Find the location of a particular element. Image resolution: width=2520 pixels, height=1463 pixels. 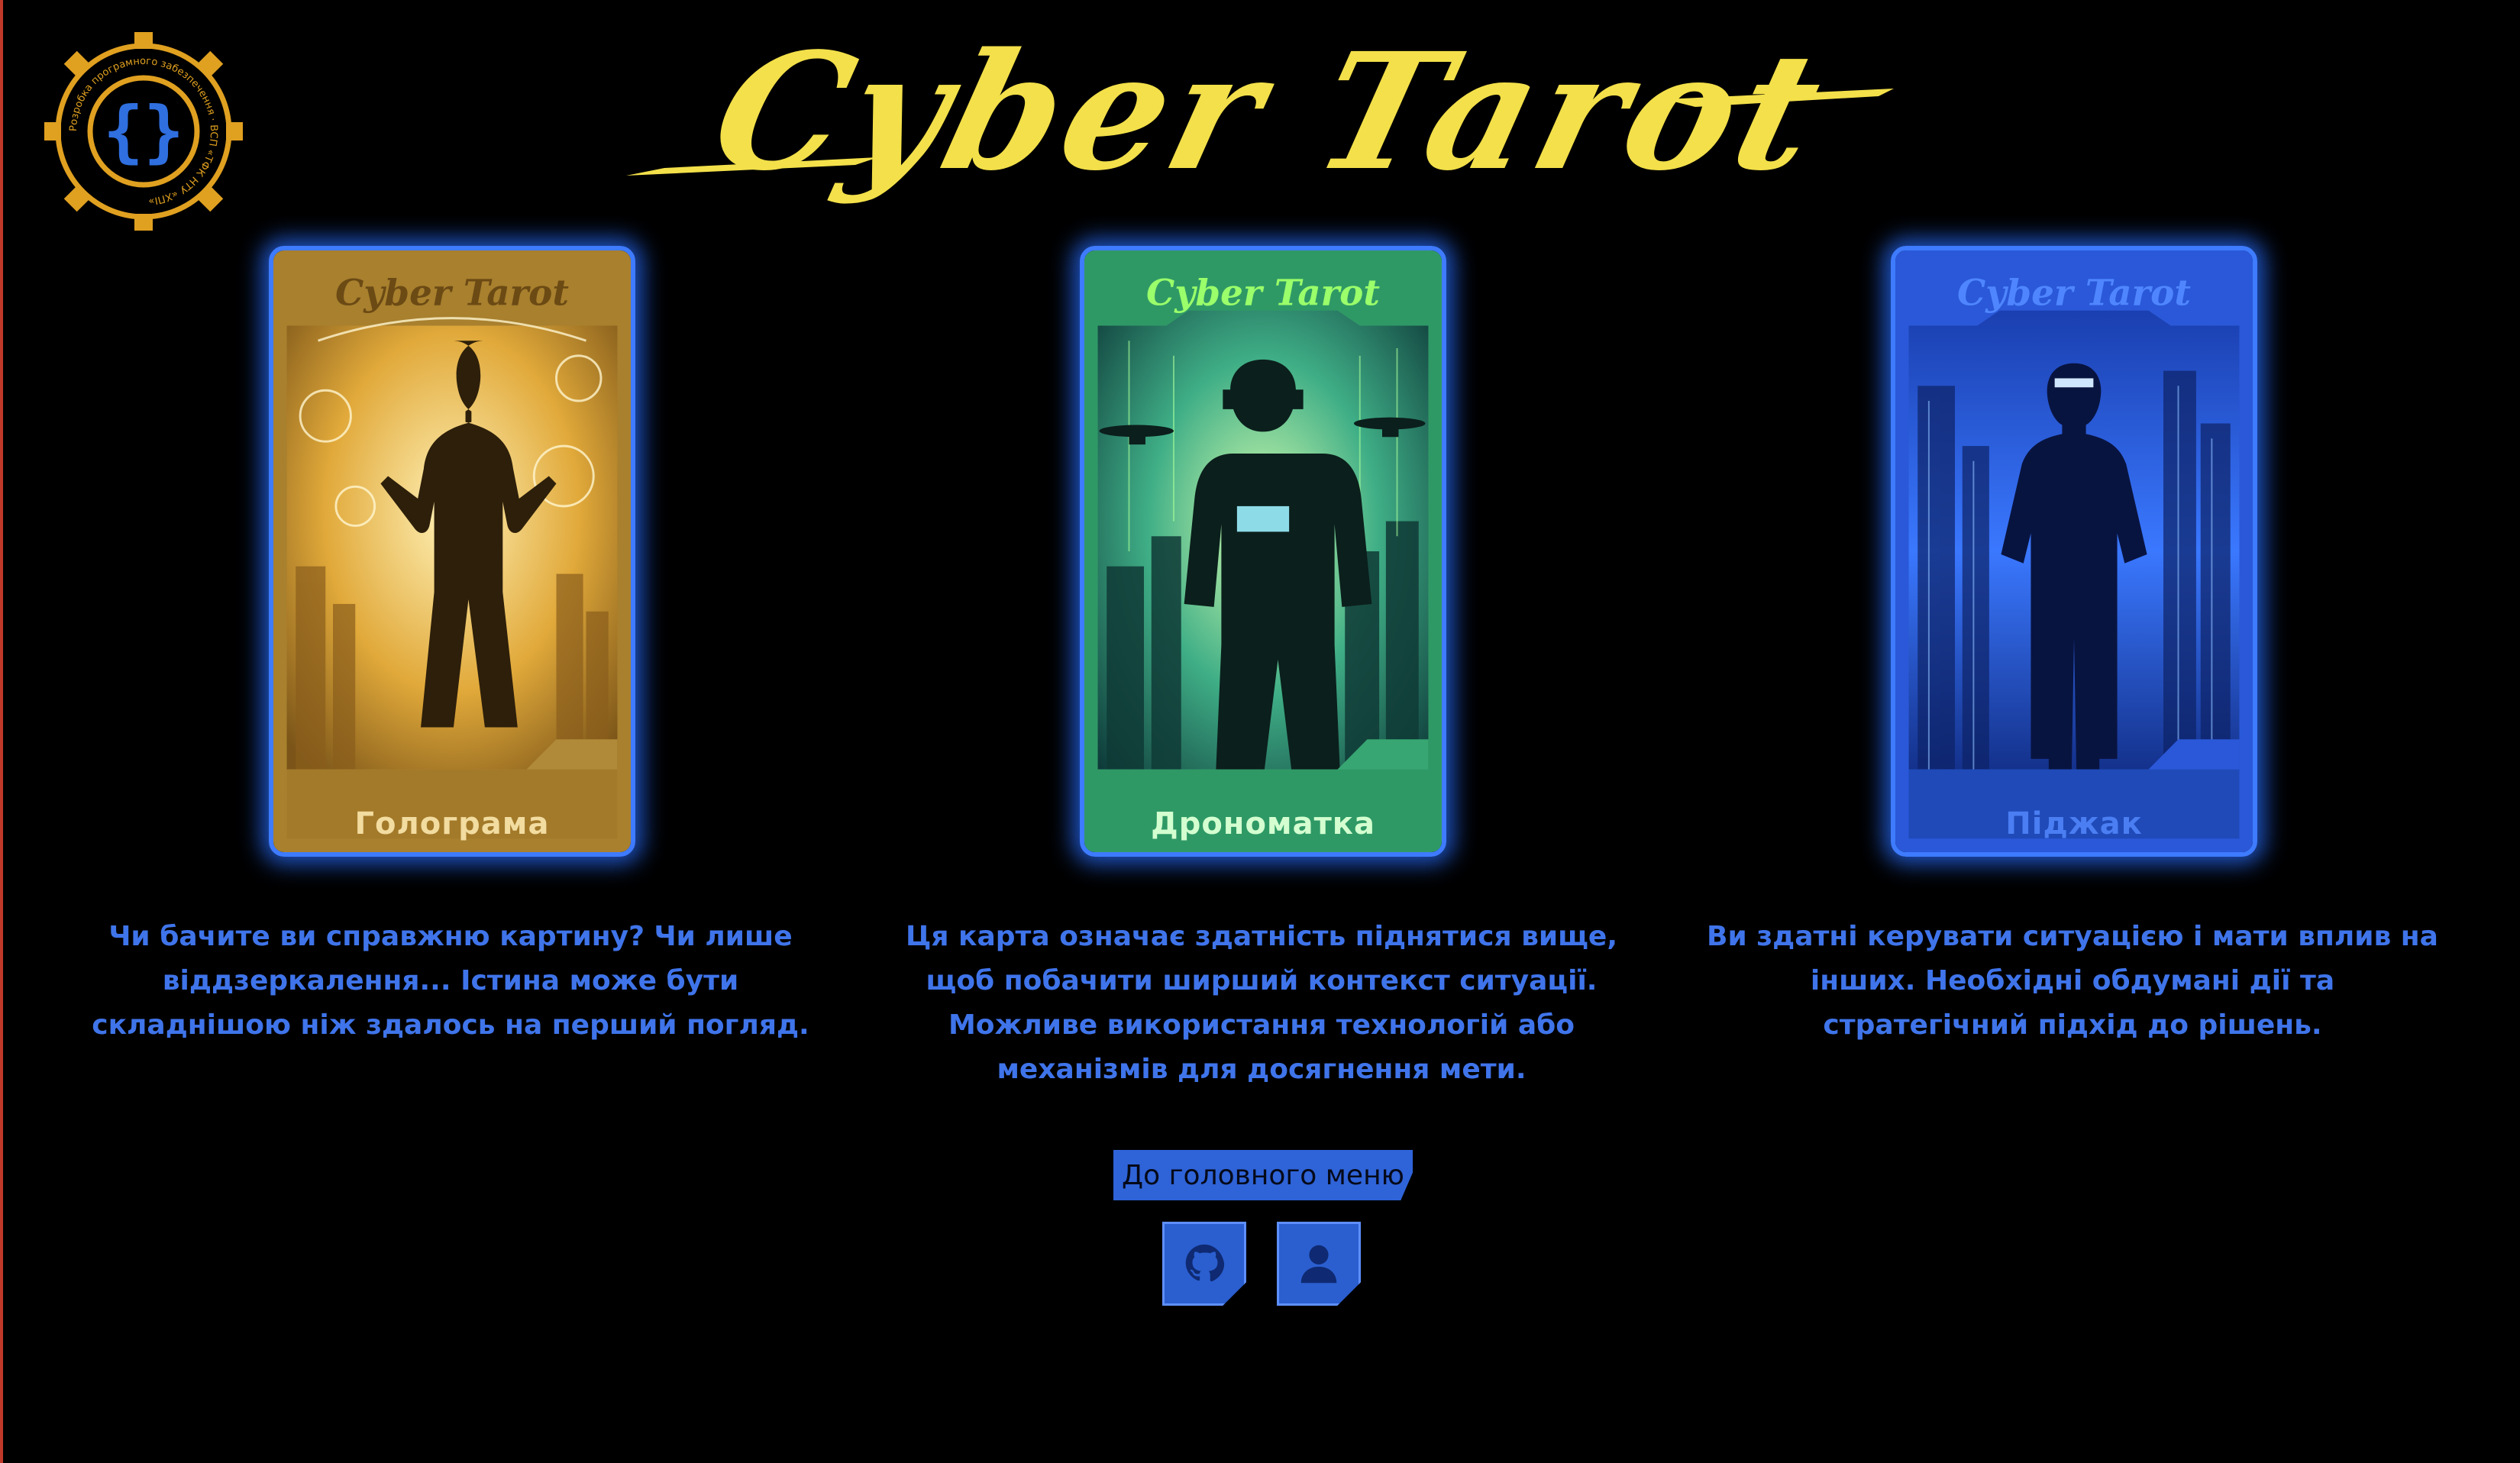

card-name: Піджак is located at coordinates (2074, 824).